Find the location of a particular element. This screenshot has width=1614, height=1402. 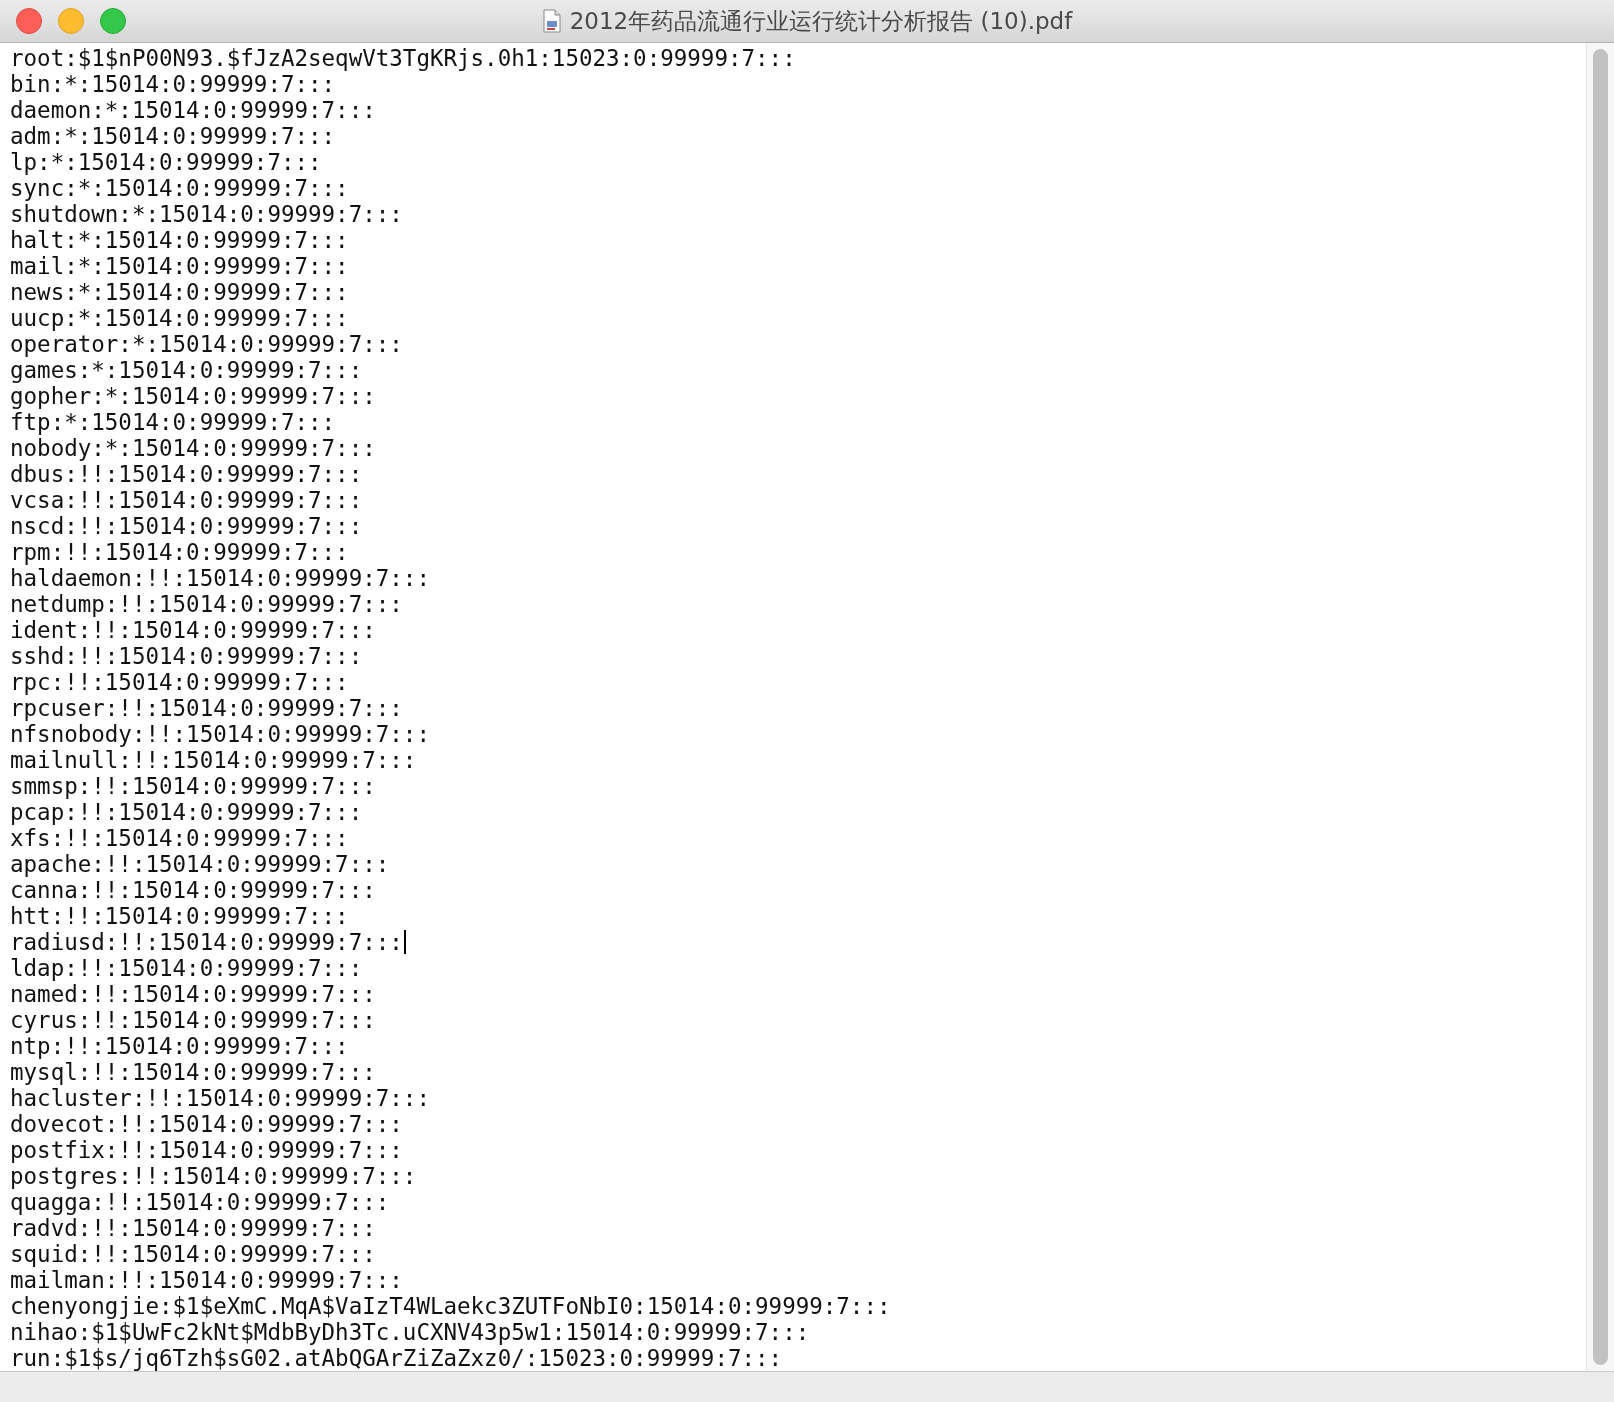

text-line: halt:*:15014:0:99999:7::: is located at coordinates (179, 240).